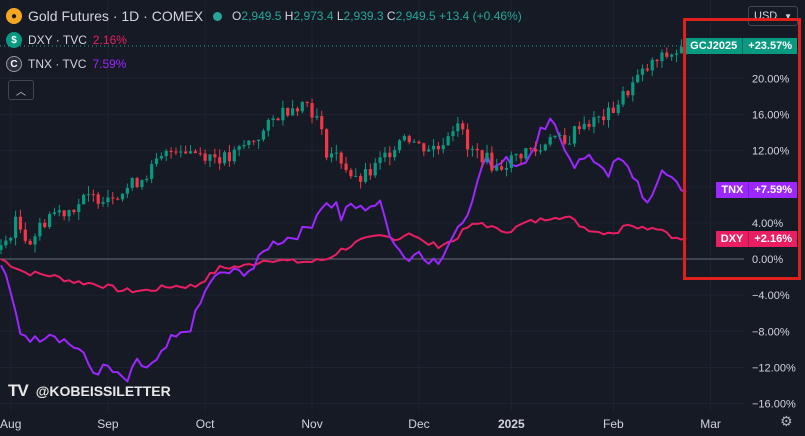 This screenshot has width=805, height=436. Describe the element at coordinates (771, 296) in the screenshot. I see `y-tick-label: −4.00%` at that location.